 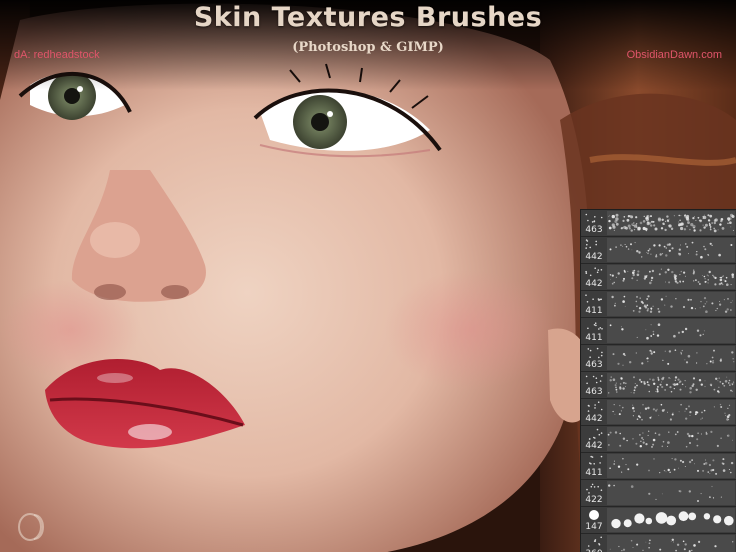 I want to click on brush-preset-8: 442, so click(x=658, y=412).